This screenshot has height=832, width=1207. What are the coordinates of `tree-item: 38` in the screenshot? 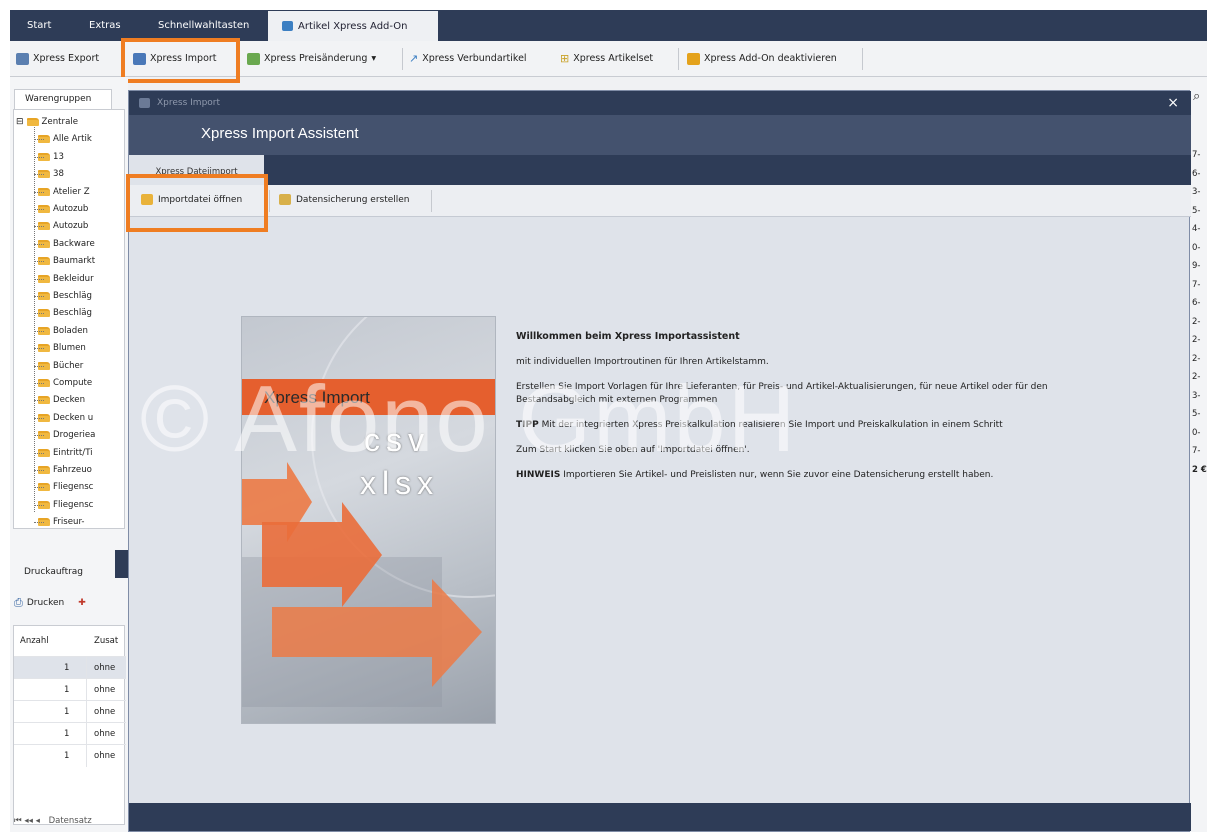 It's located at (49, 174).